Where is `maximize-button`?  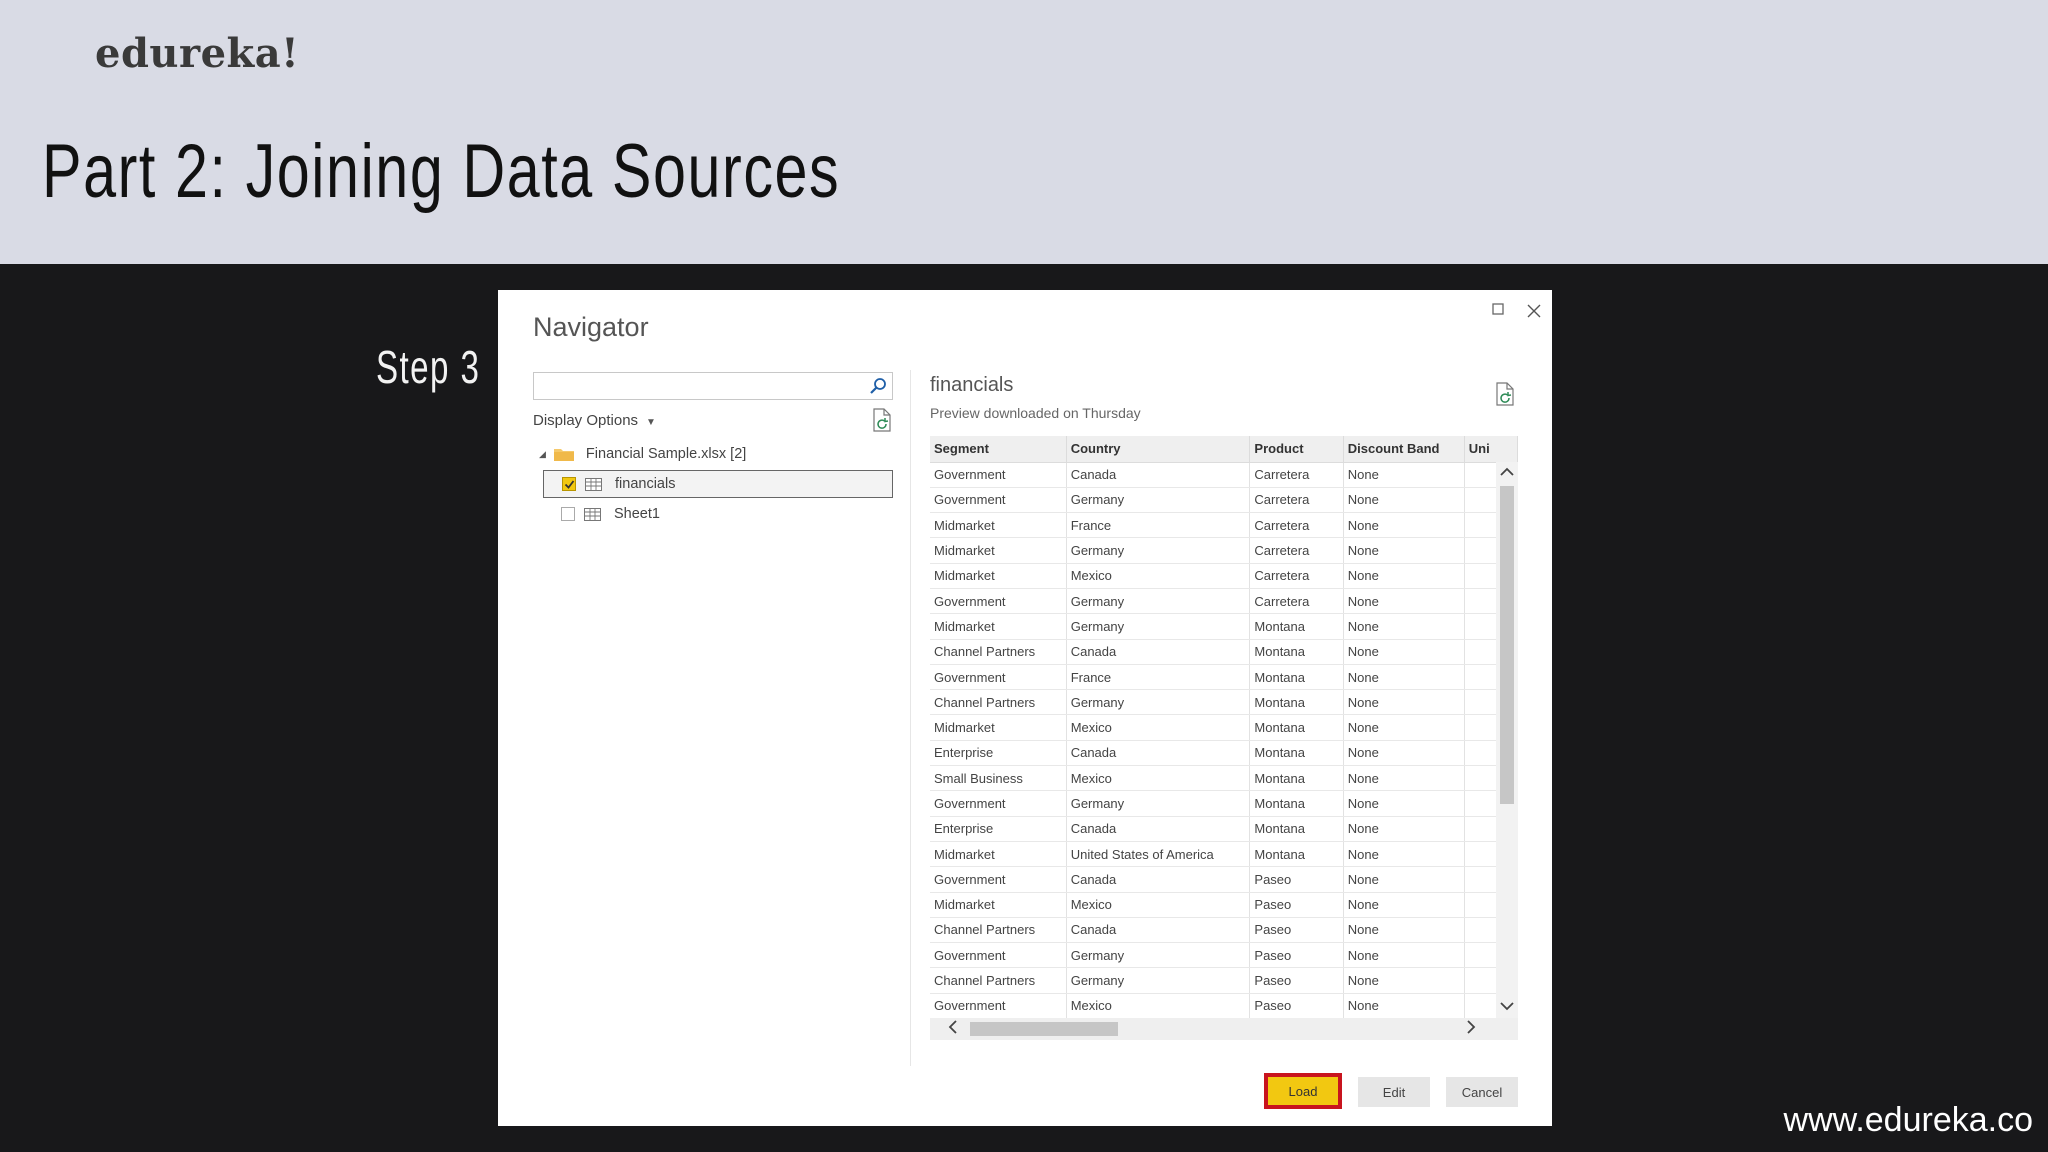
maximize-button is located at coordinates (1498, 309).